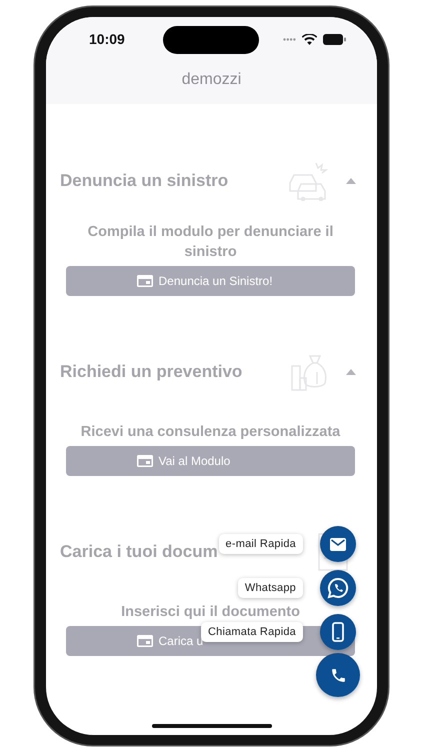 The height and width of the screenshot is (750, 422). Describe the element at coordinates (211, 80) in the screenshot. I see `app-title: demozzi` at that location.